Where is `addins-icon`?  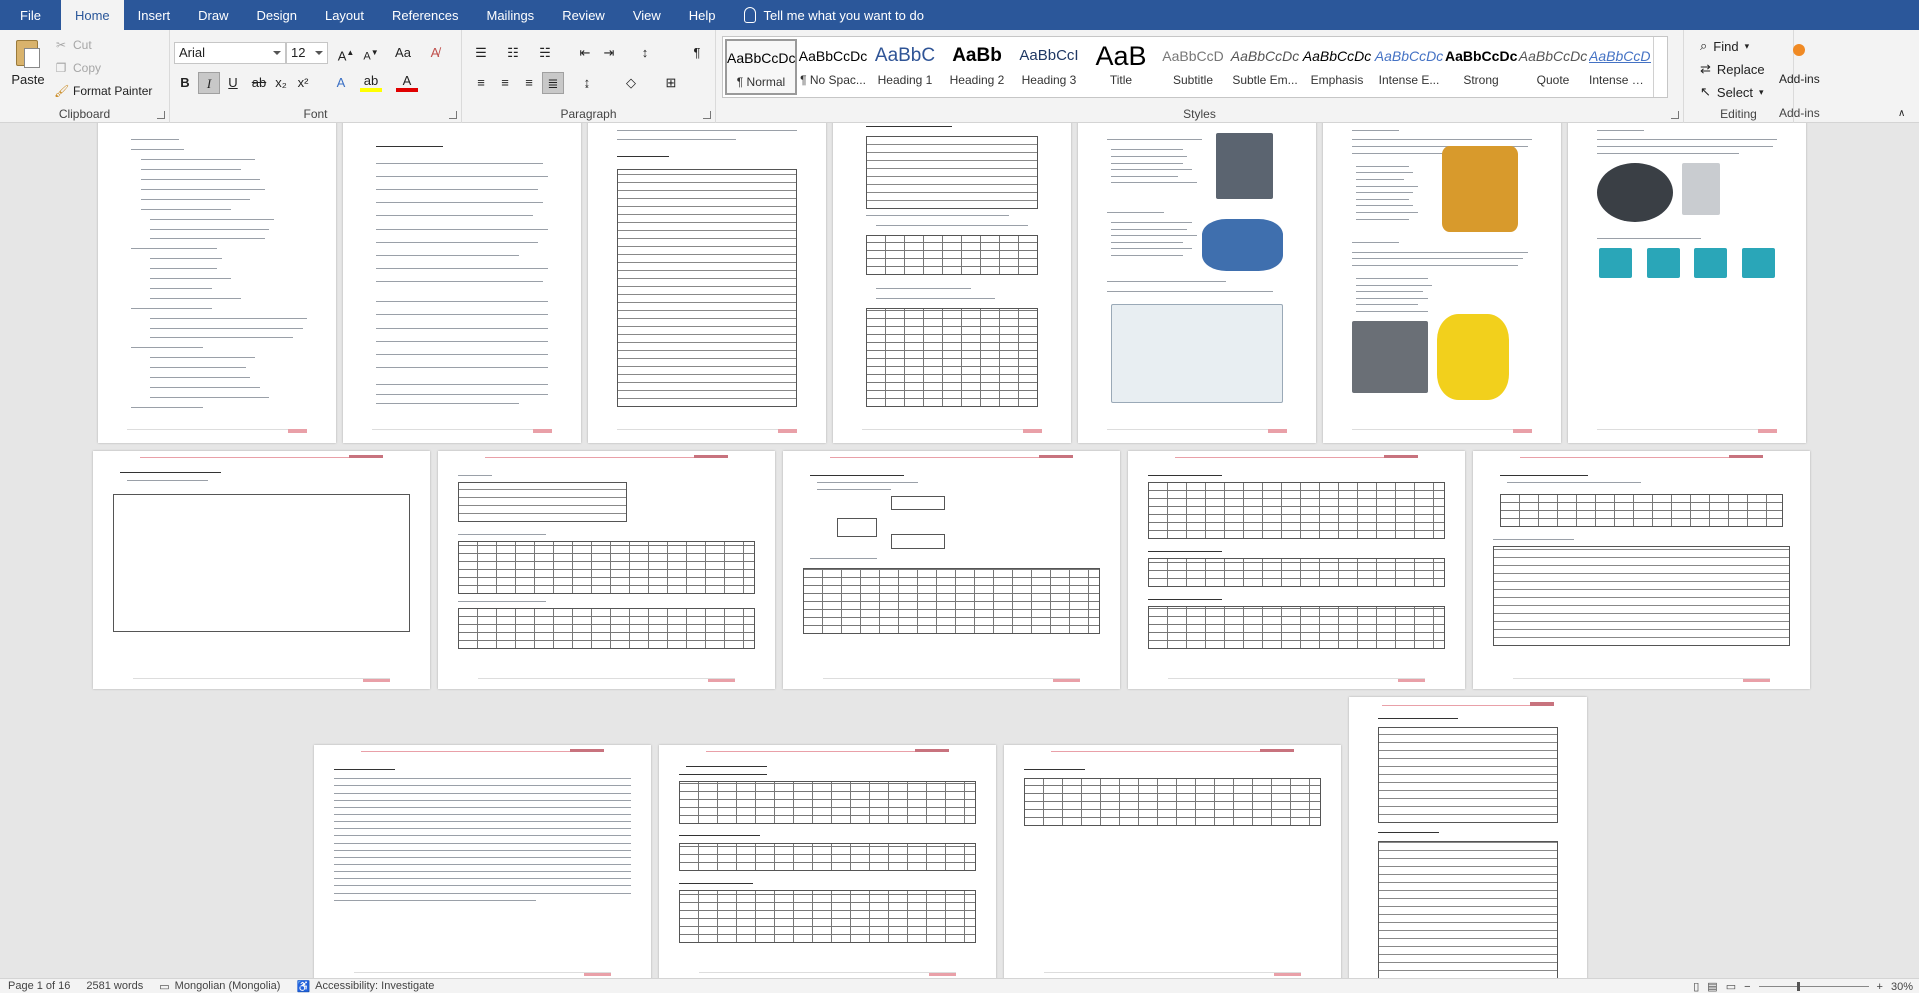
addins-icon is located at coordinates (1799, 50).